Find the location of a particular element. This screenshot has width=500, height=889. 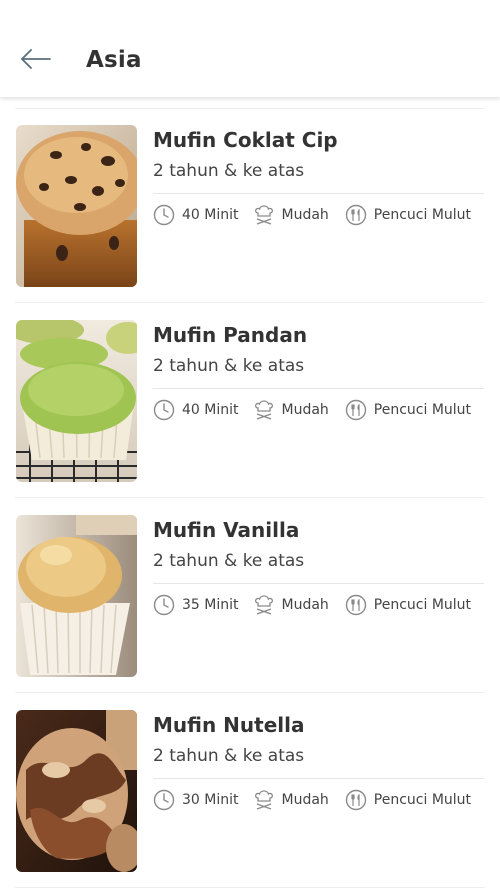

back-button is located at coordinates (36, 61).